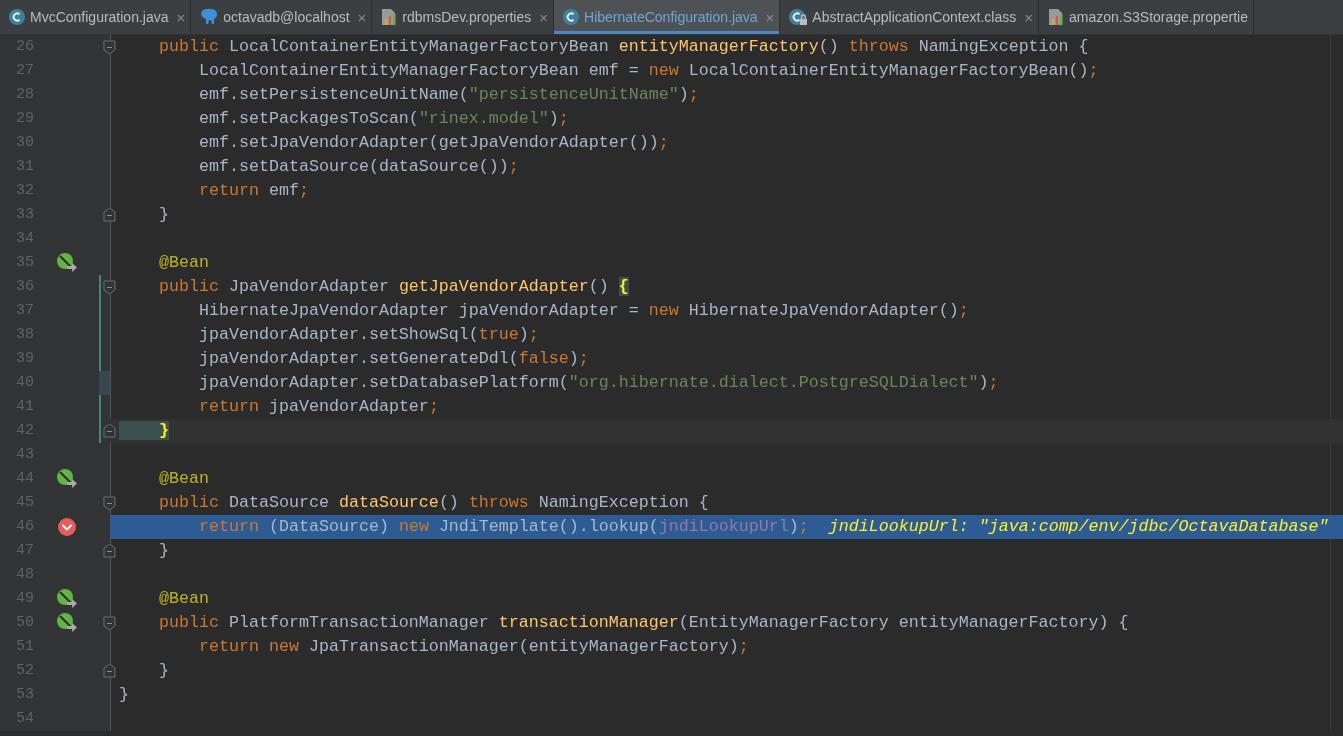 The image size is (1343, 736). What do you see at coordinates (383, 119) in the screenshot?
I see `code-line: emf.setPackagesToScan("rinex.model");` at bounding box center [383, 119].